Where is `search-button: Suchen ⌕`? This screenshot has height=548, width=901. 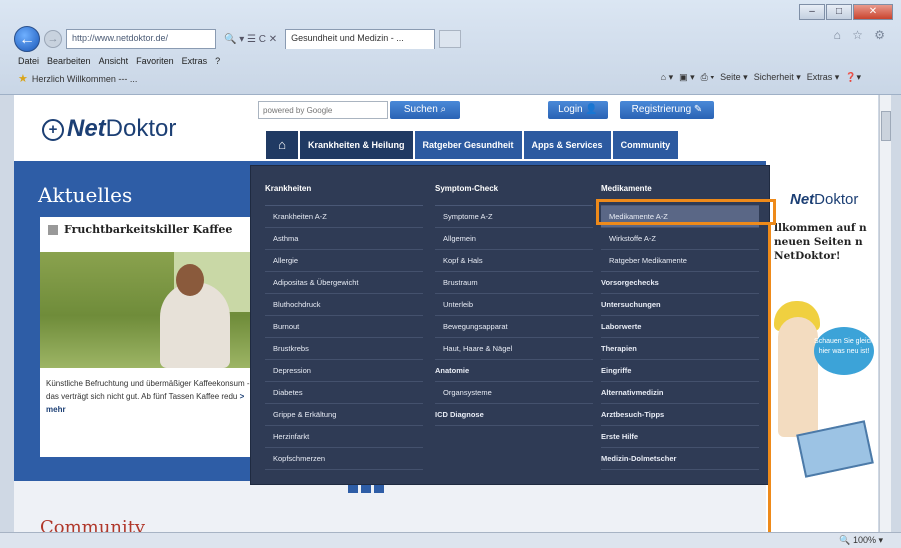
search-button: Suchen ⌕ is located at coordinates (425, 110).